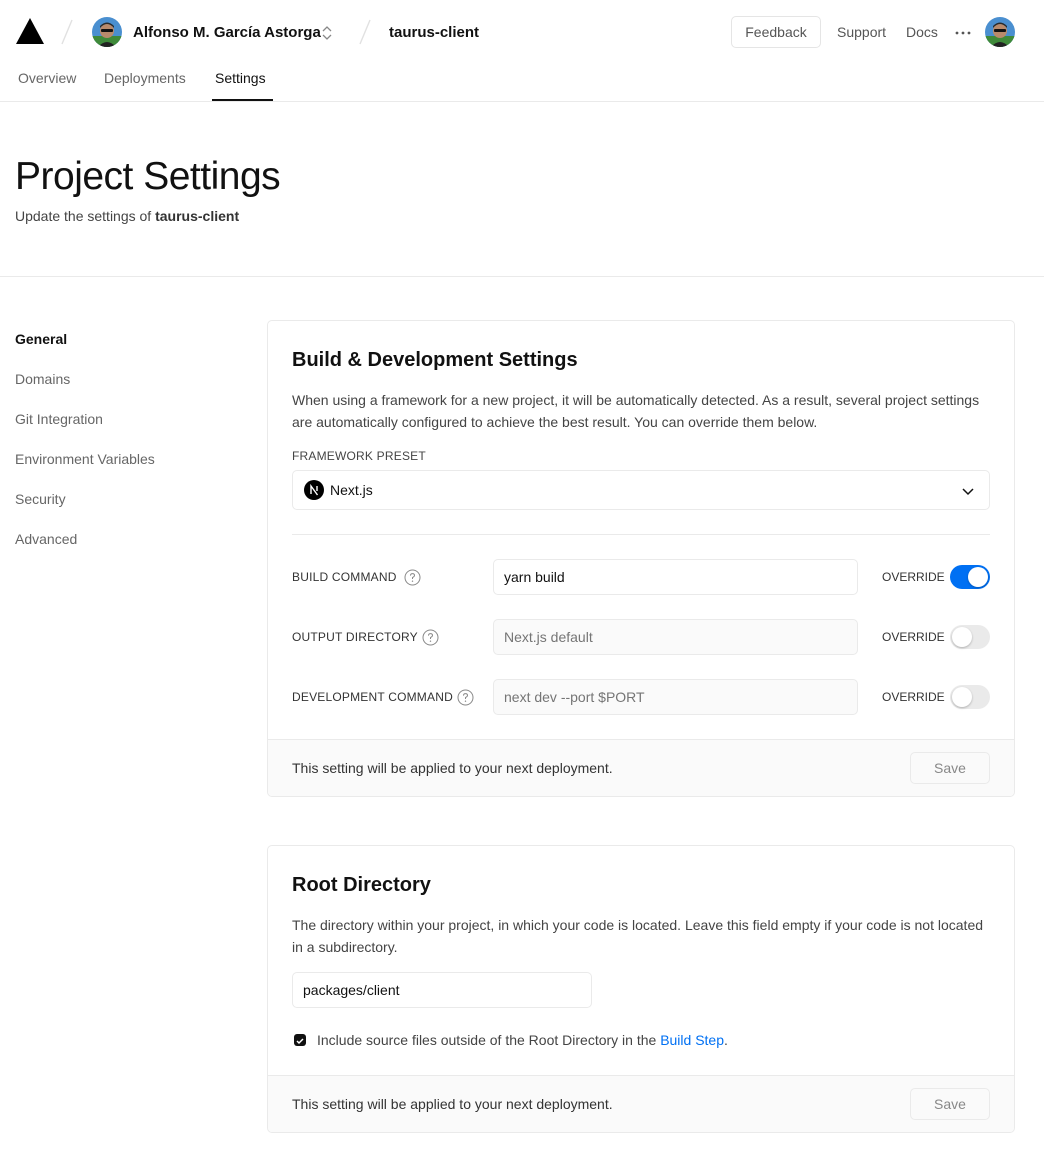 This screenshot has height=1154, width=1044. I want to click on ellipsis-icon, so click(963, 33).